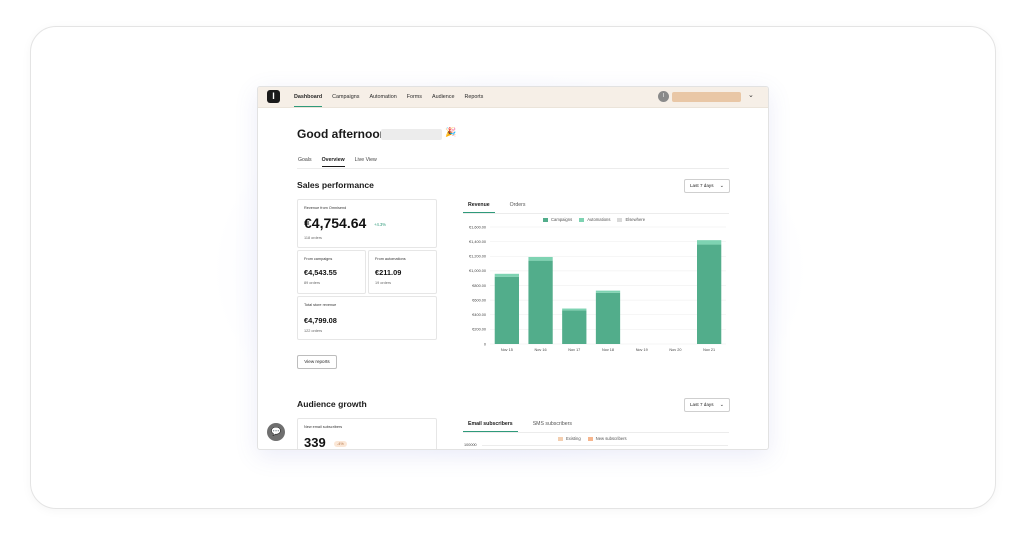  Describe the element at coordinates (573, 438) in the screenshot. I see `legend-label: Existing` at that location.